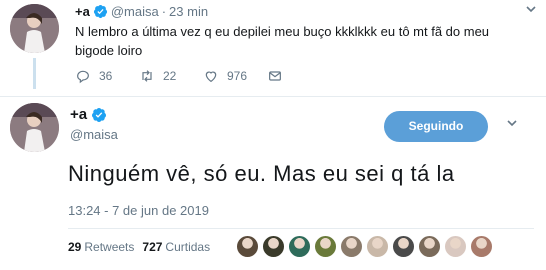  I want to click on tweet-divider, so click(273, 96).